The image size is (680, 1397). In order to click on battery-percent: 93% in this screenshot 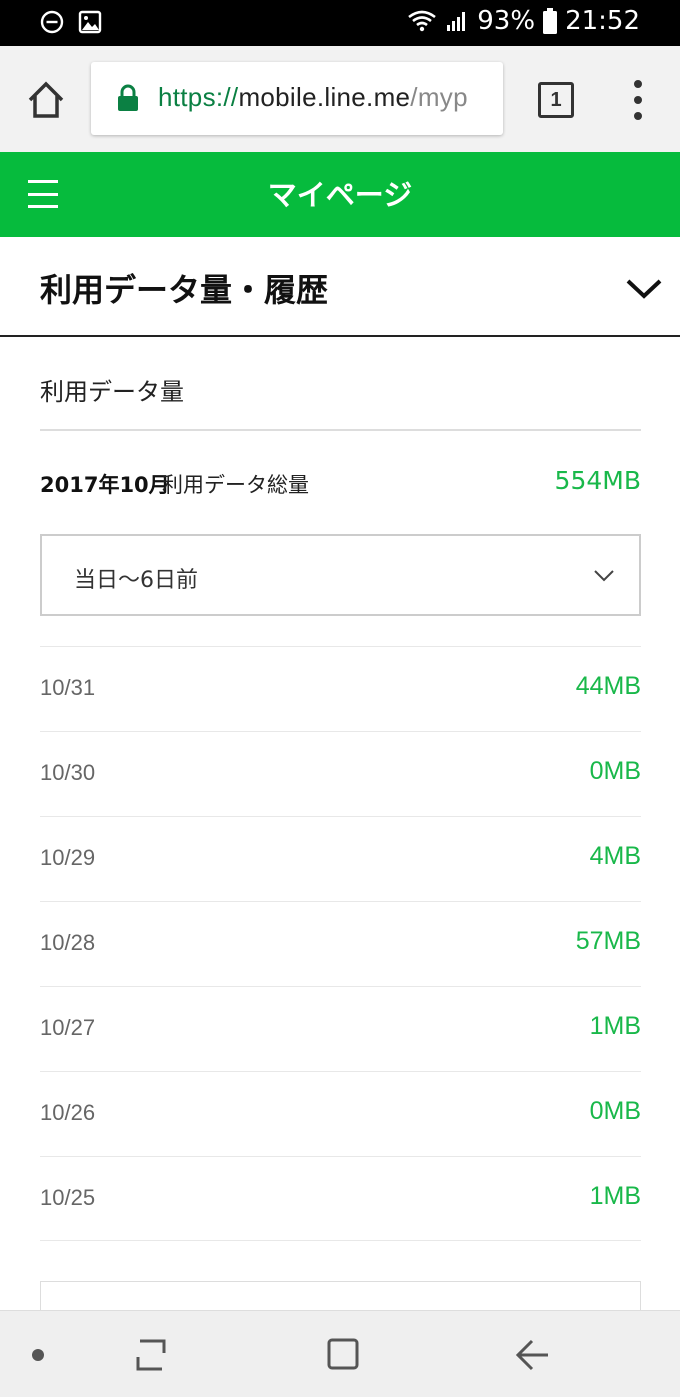, I will do `click(506, 21)`.